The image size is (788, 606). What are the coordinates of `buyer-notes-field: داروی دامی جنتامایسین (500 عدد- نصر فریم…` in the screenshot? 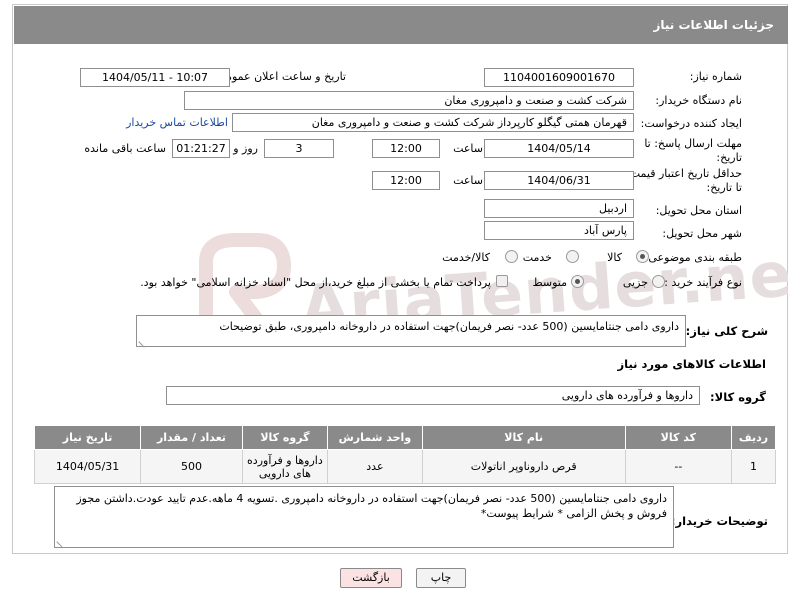 It's located at (364, 517).